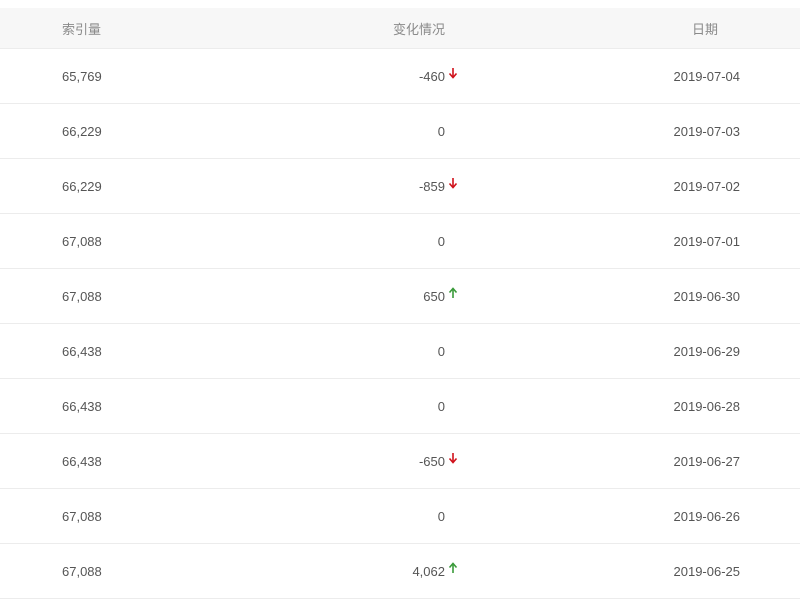 The height and width of the screenshot is (603, 800). I want to click on cell-change: -460, so click(329, 76).